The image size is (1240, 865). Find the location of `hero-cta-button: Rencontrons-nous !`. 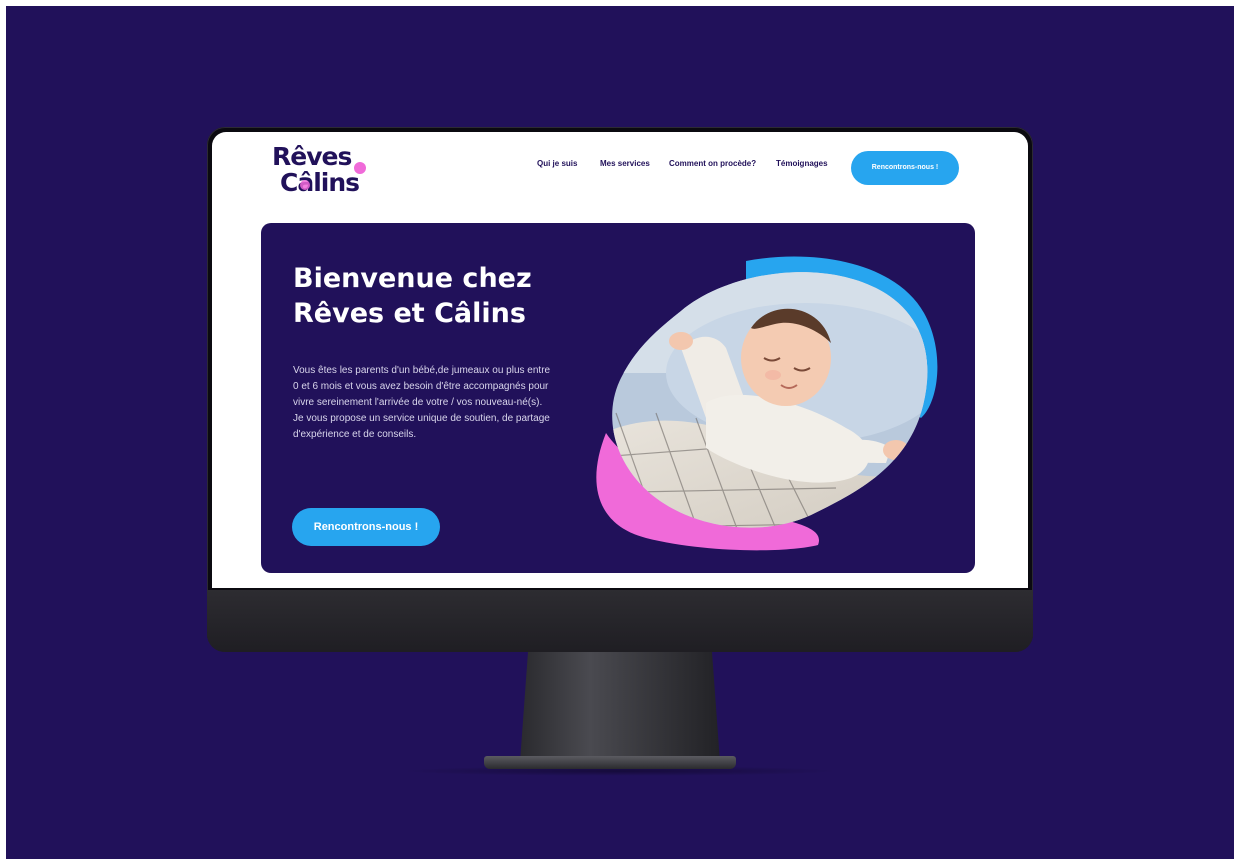

hero-cta-button: Rencontrons-nous ! is located at coordinates (366, 527).